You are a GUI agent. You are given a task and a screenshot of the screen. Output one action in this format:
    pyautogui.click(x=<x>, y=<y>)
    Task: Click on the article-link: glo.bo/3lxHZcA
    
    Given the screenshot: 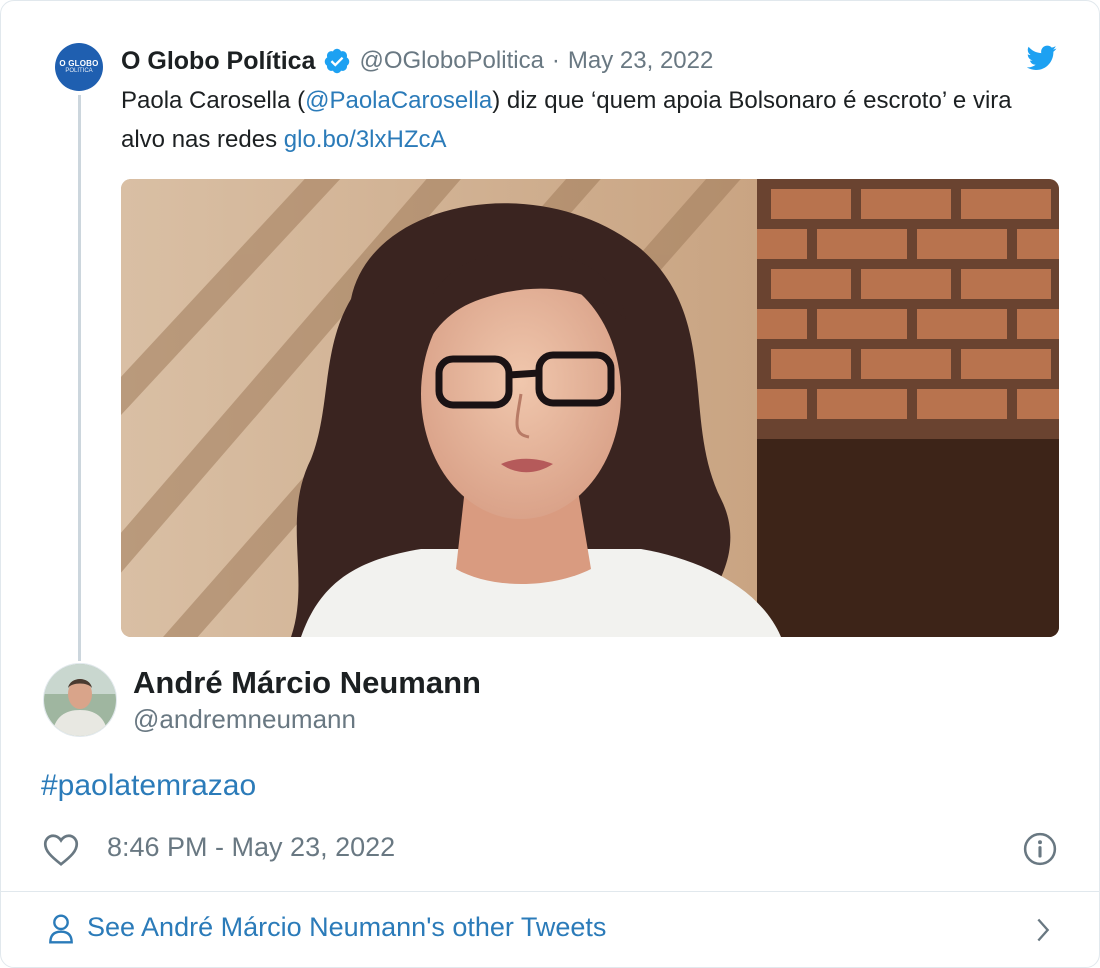 What is the action you would take?
    pyautogui.click(x=365, y=139)
    